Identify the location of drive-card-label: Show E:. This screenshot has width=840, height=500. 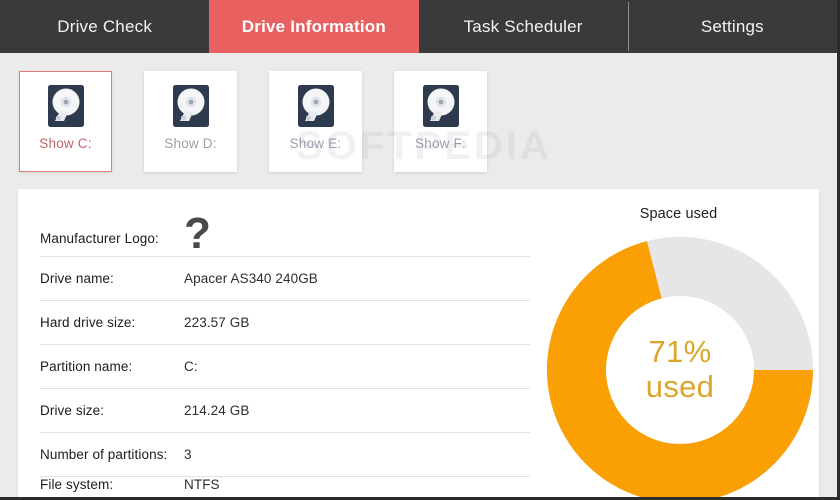
(315, 143).